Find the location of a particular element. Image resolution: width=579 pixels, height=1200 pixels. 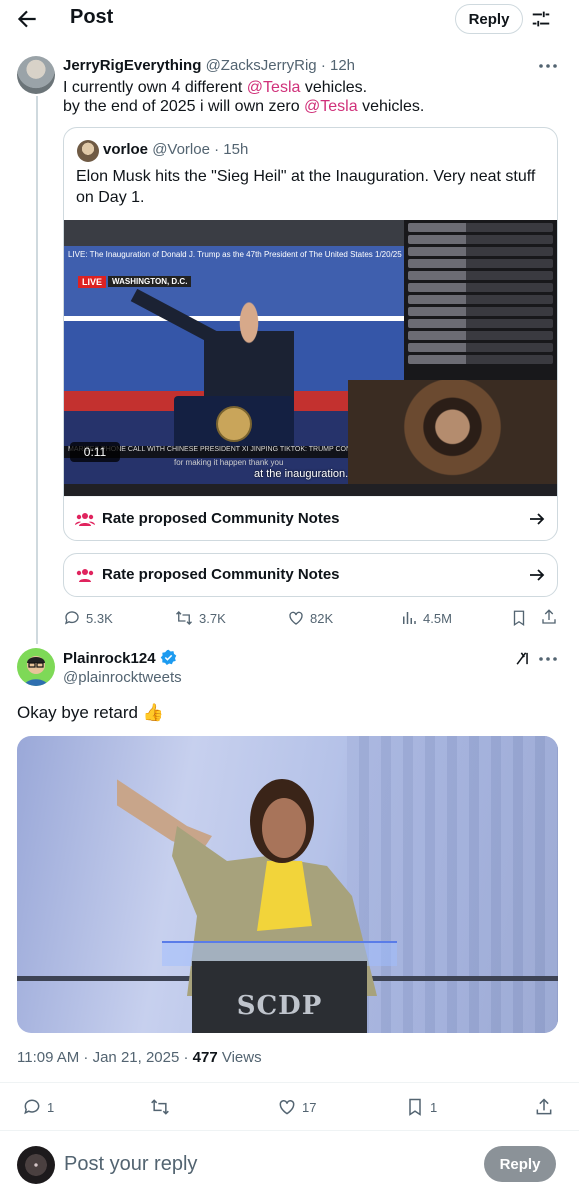

views-count: 4.5M is located at coordinates (437, 618).